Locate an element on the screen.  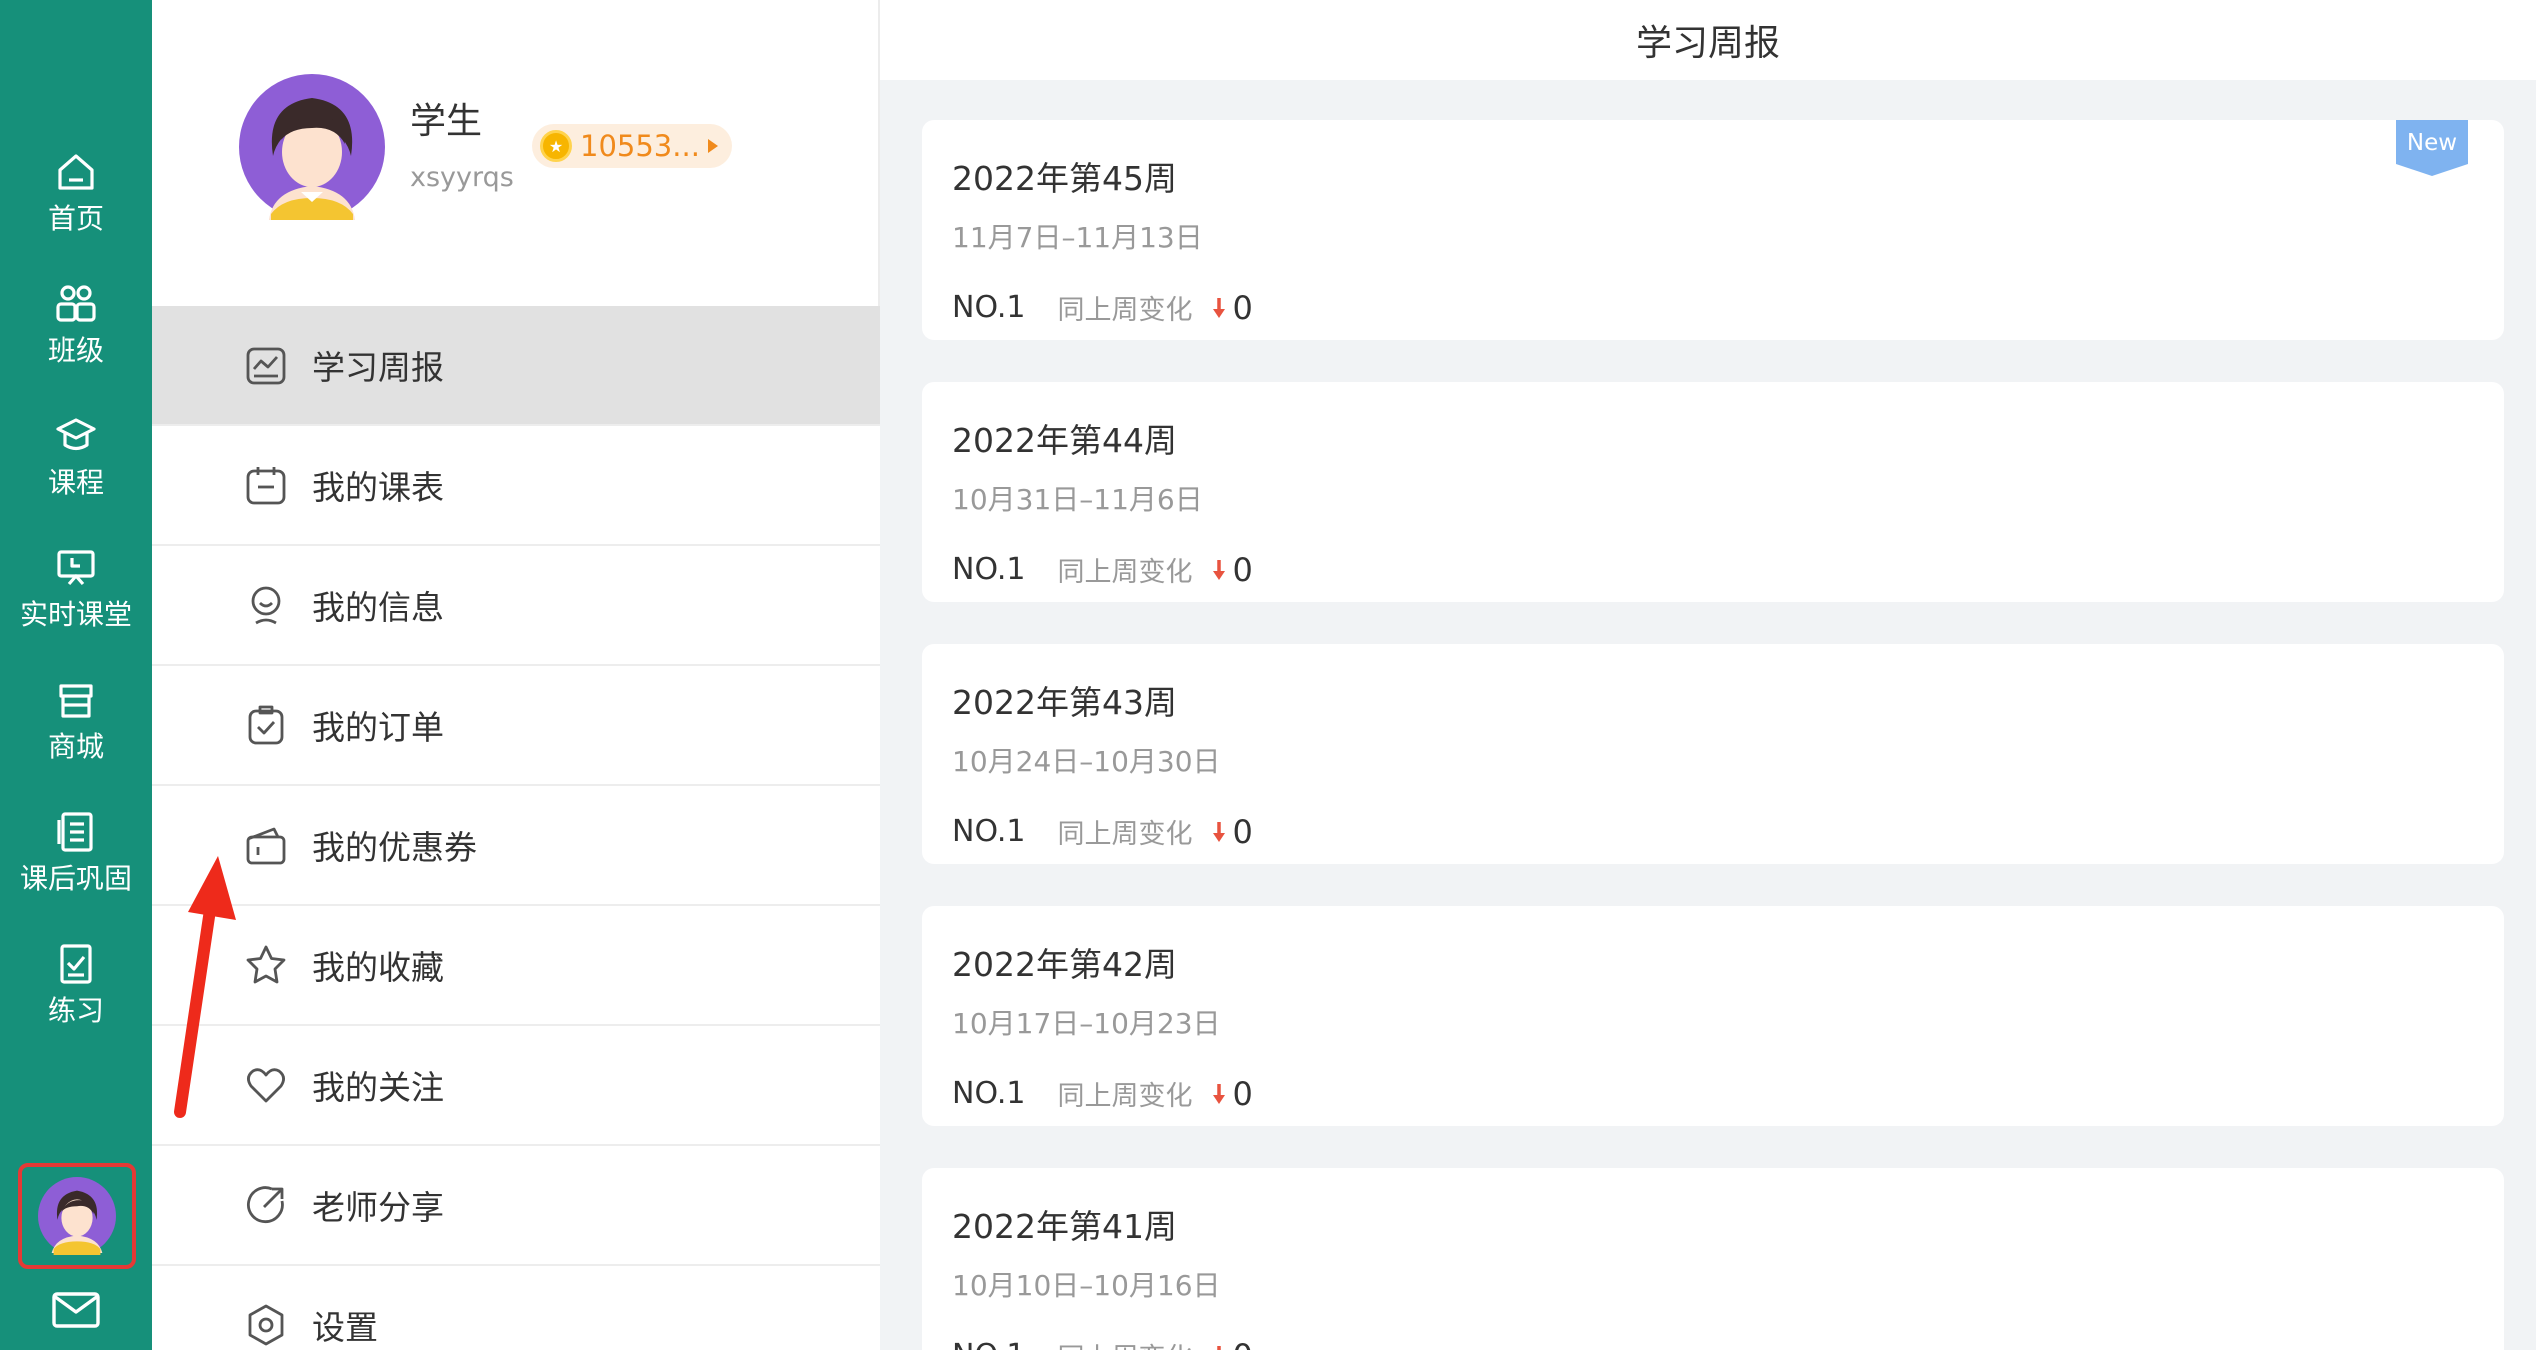
nav-course-label: 课程 is located at coordinates (75, 482).